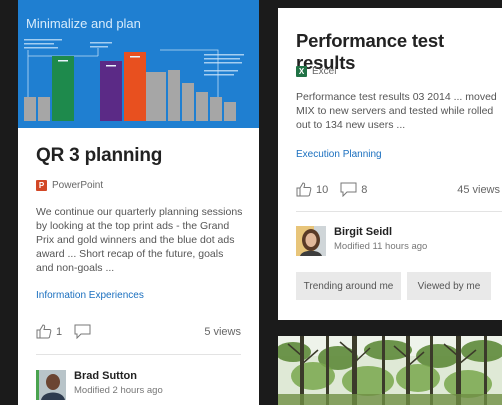 This screenshot has height=405, width=502. What do you see at coordinates (478, 190) in the screenshot?
I see `view-count: 45 views` at bounding box center [478, 190].